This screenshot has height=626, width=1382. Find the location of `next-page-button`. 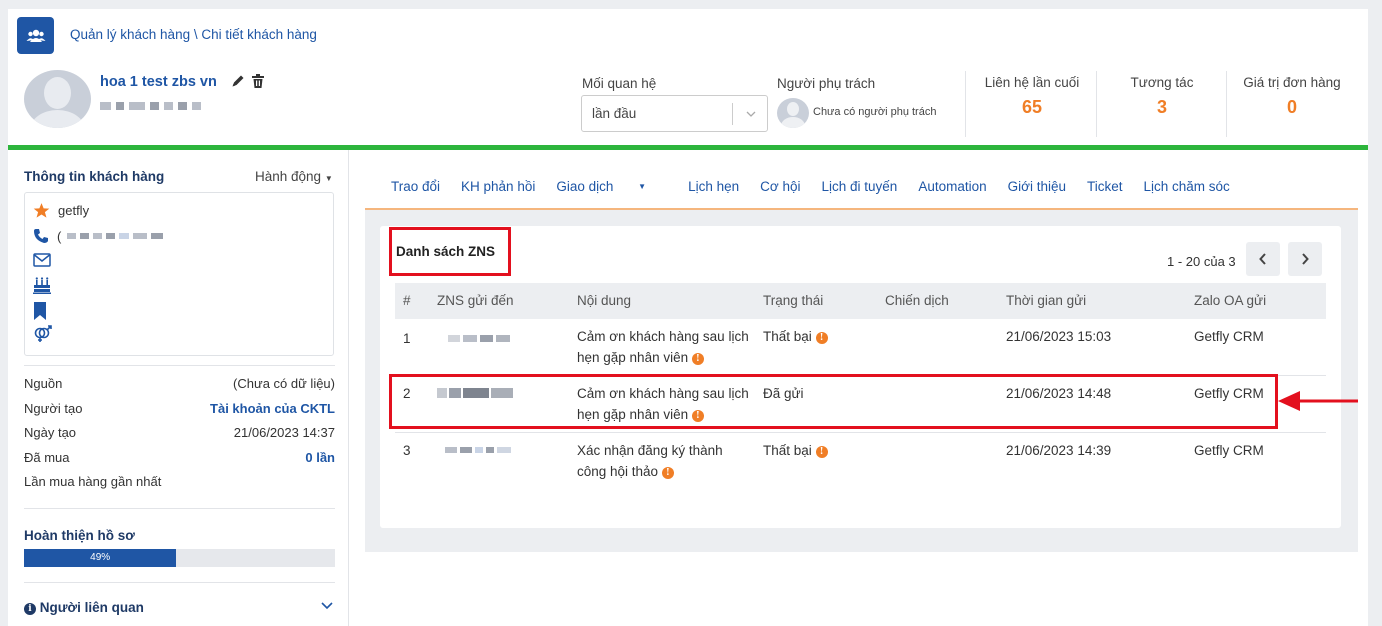

next-page-button is located at coordinates (1305, 259).